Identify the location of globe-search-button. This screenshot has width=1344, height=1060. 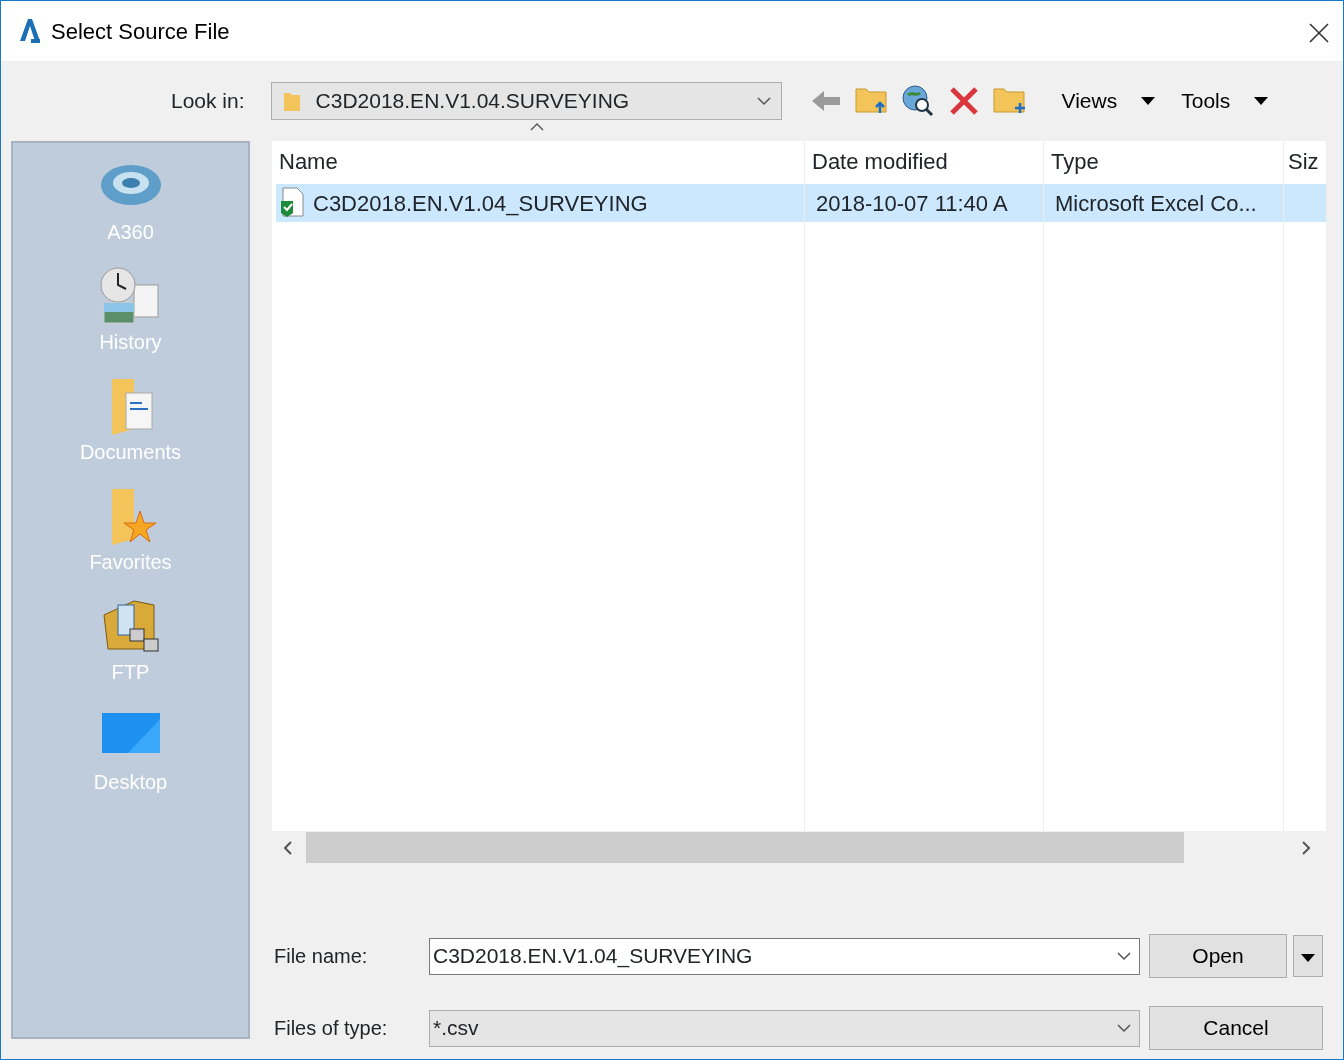
(917, 101).